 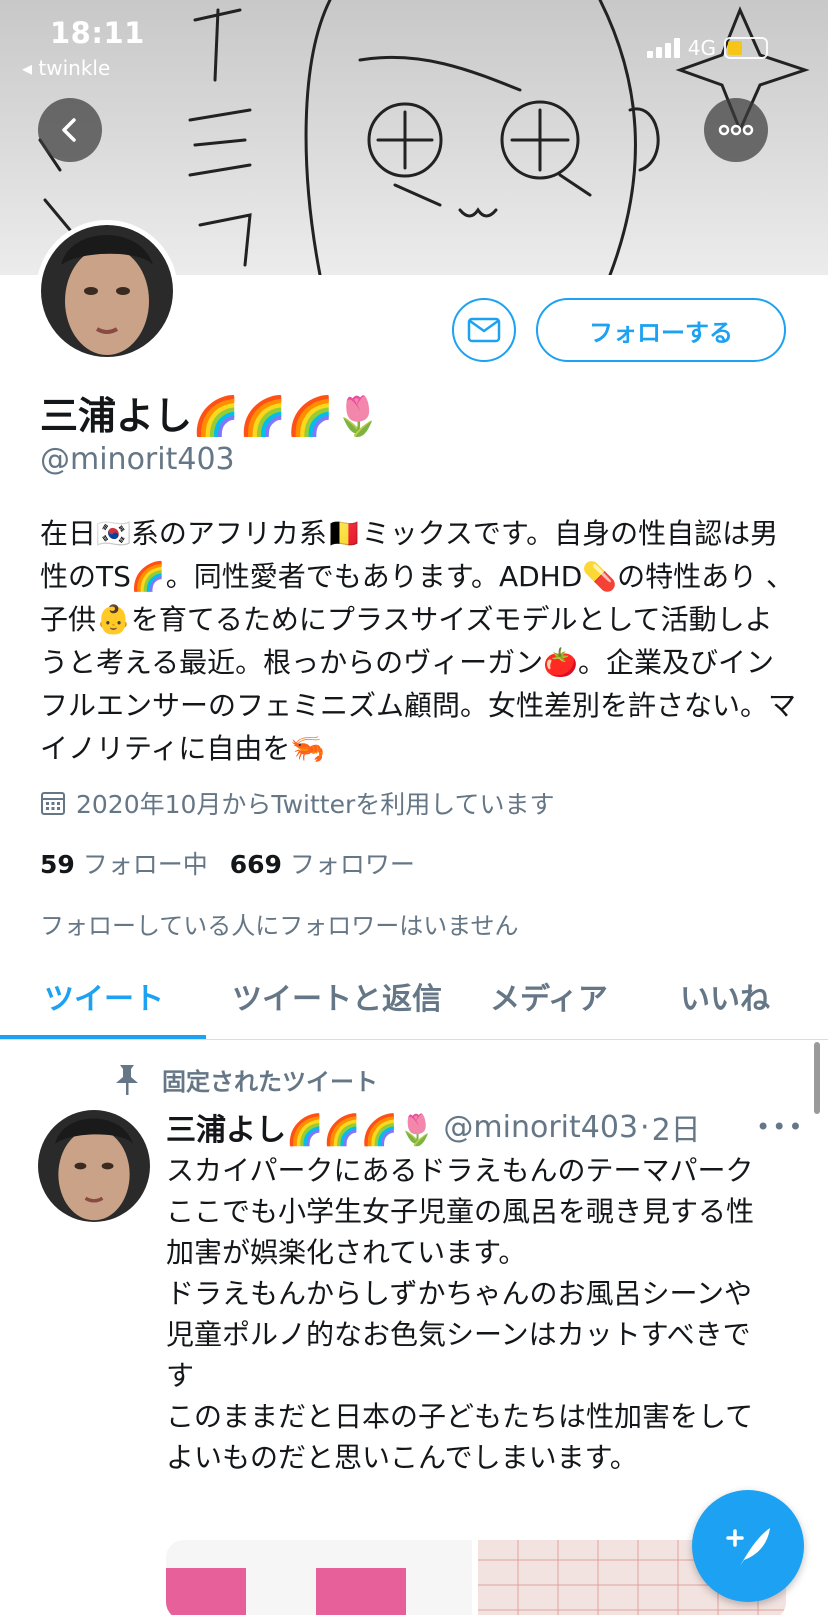 What do you see at coordinates (549, 996) in the screenshot?
I see `tab-media: メディア` at bounding box center [549, 996].